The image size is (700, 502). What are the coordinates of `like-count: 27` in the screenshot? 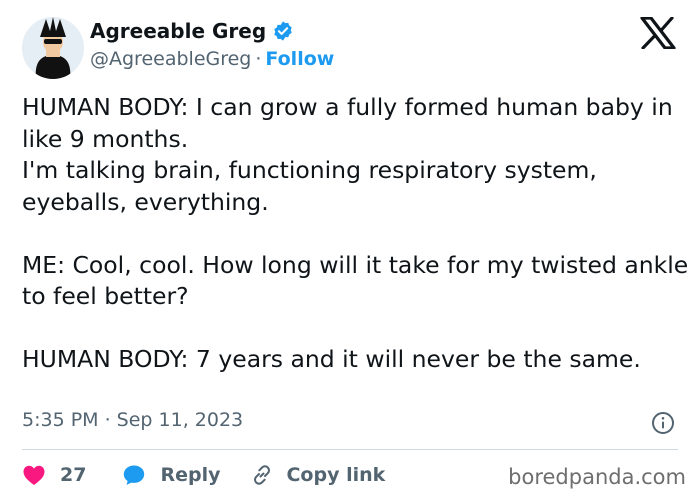 It's located at (73, 475).